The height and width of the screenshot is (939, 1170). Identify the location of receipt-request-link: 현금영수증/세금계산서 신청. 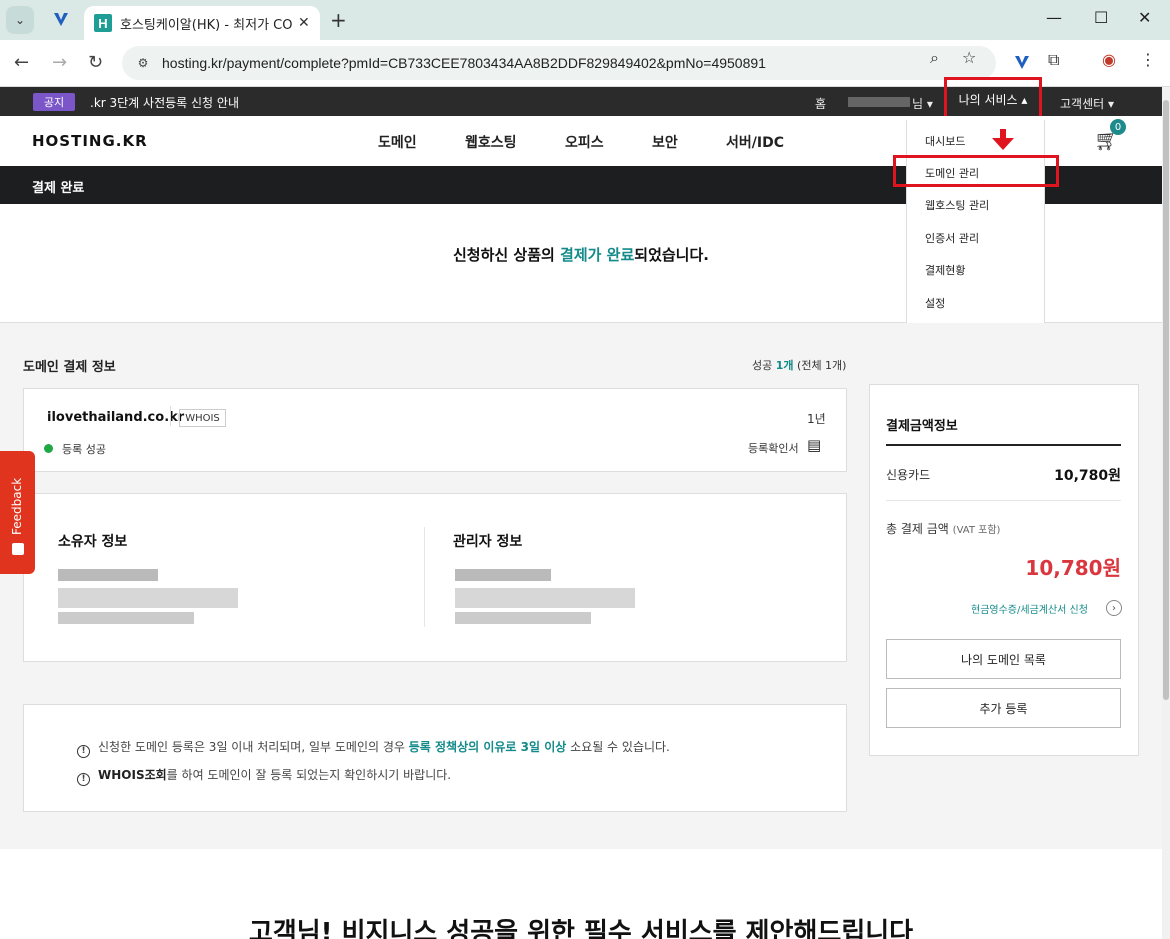
(1029, 608).